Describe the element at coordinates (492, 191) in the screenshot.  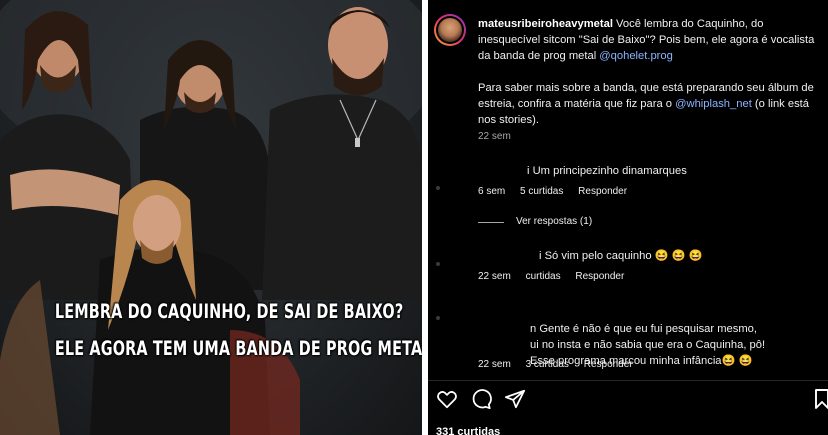
I see `comment-time: 6 sem` at that location.